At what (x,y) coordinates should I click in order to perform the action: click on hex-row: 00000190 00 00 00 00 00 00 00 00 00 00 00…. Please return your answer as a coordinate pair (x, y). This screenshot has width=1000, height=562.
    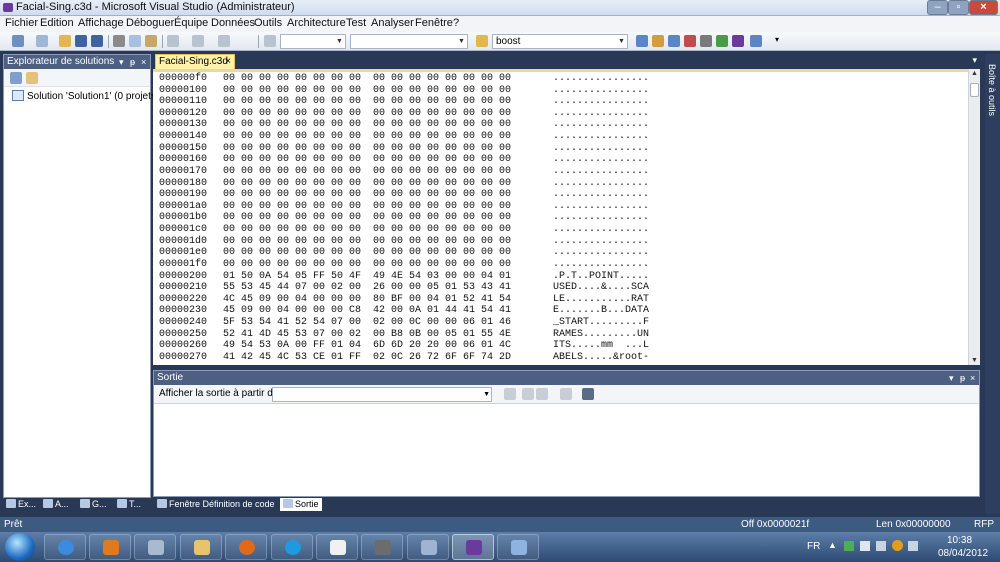
    Looking at the image, I should click on (404, 195).